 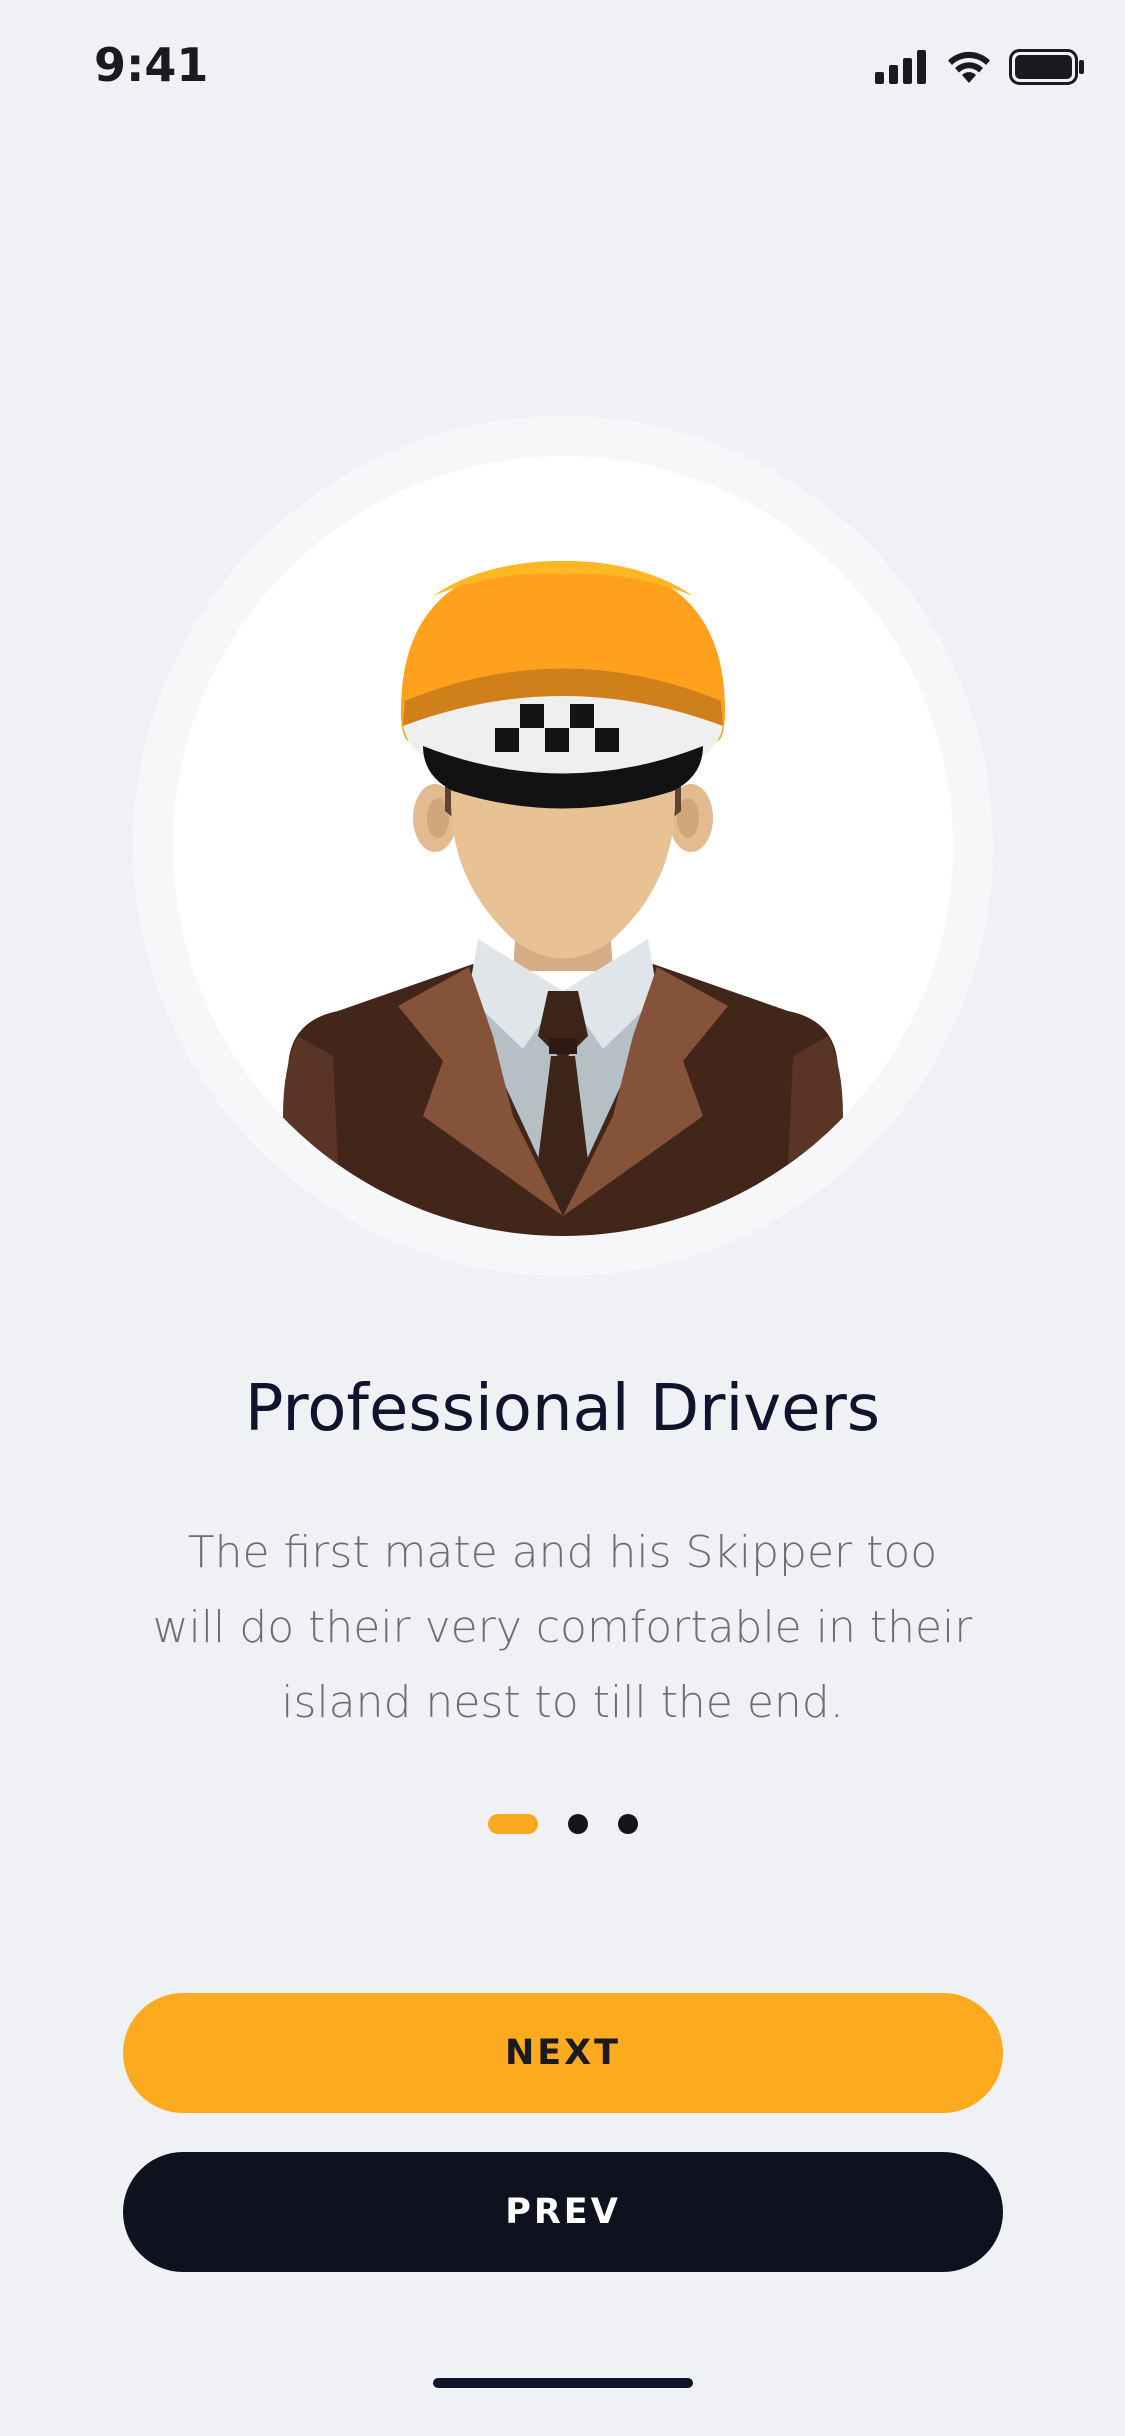 I want to click on status-icons, so click(x=980, y=67).